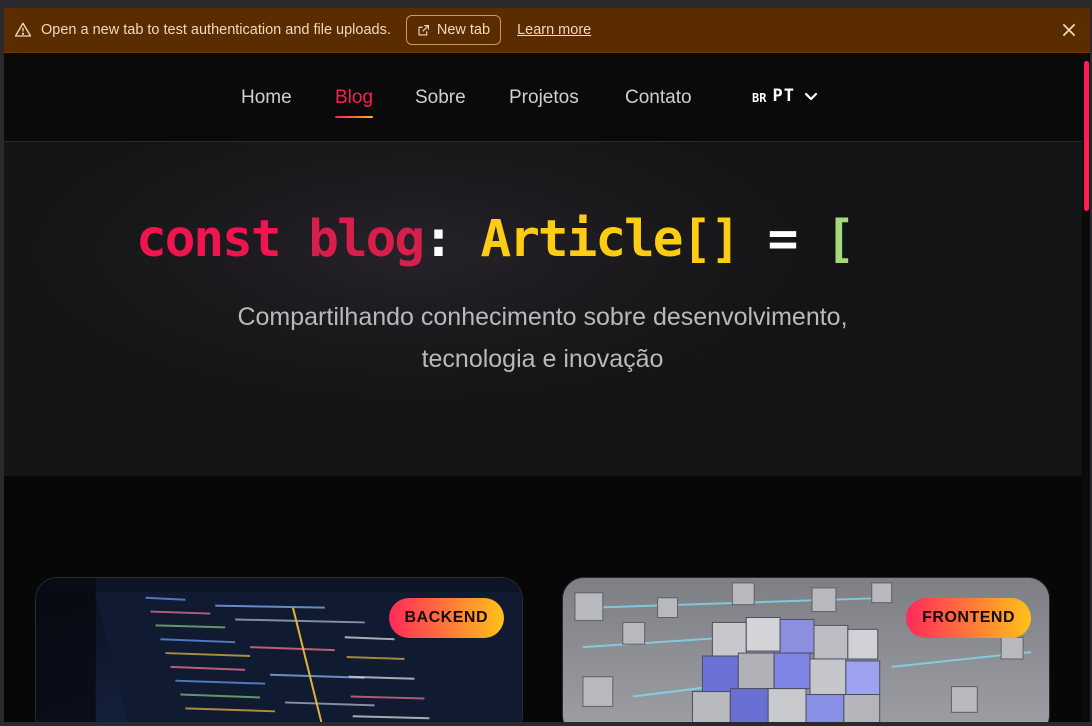 The image size is (1092, 726). Describe the element at coordinates (759, 98) in the screenshot. I see `flag-icon: BR` at that location.